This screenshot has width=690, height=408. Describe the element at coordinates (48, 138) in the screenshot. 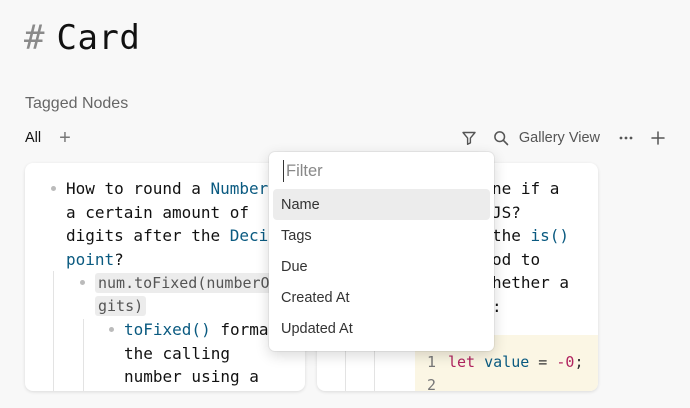

I see `view-tabs: All +` at that location.